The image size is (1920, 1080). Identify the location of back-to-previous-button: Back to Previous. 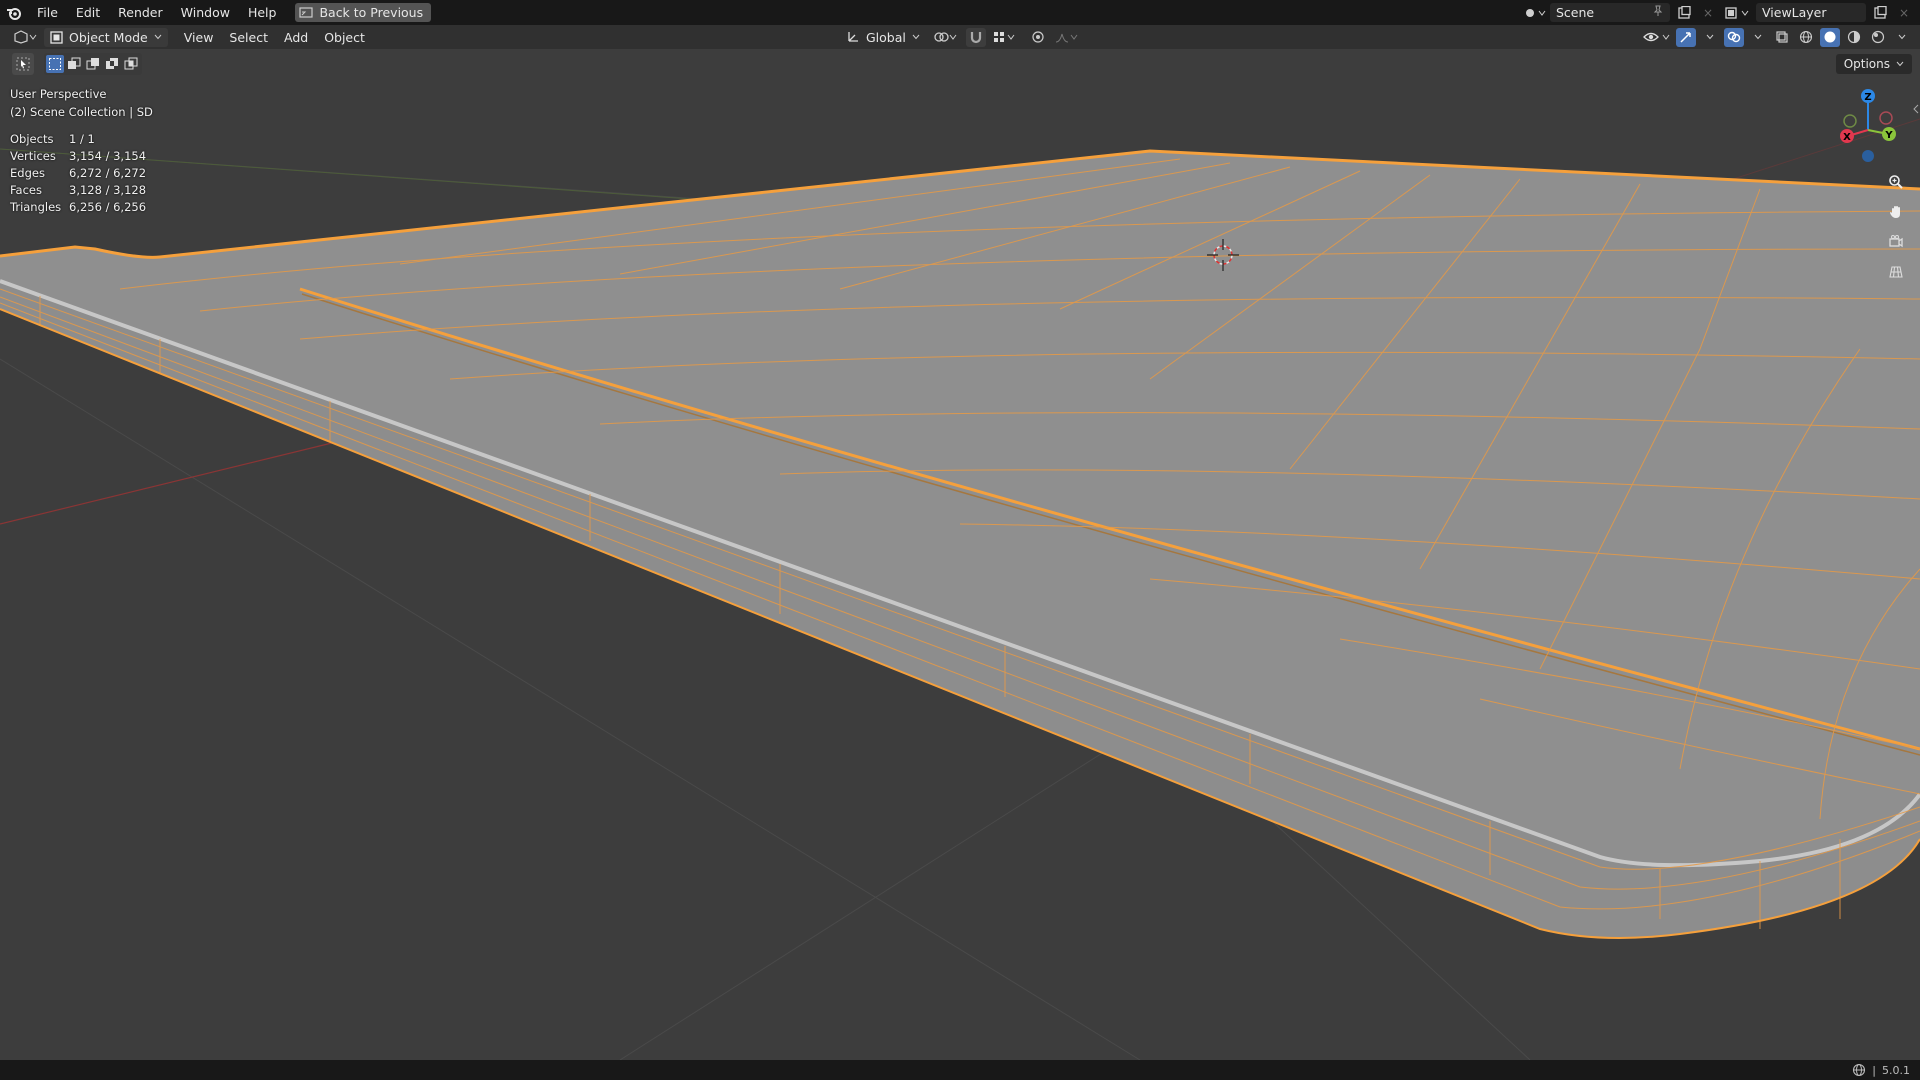
(363, 12).